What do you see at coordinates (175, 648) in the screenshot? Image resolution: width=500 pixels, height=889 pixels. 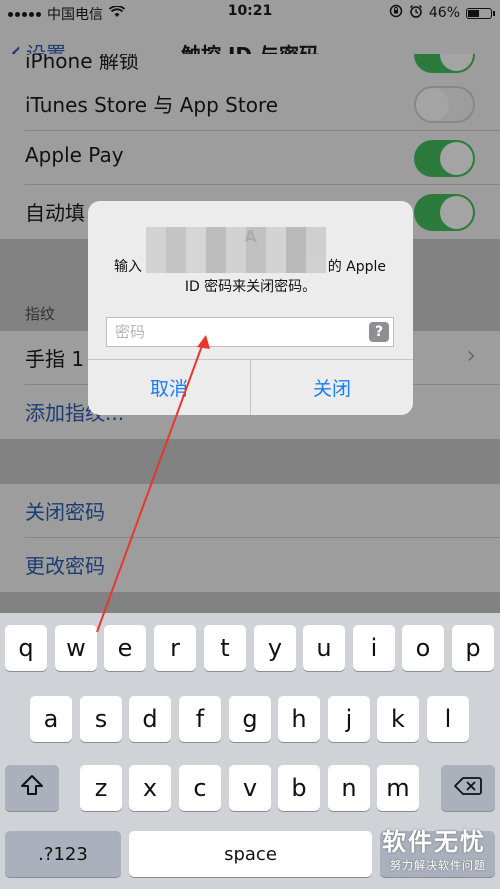 I see `key-r: r` at bounding box center [175, 648].